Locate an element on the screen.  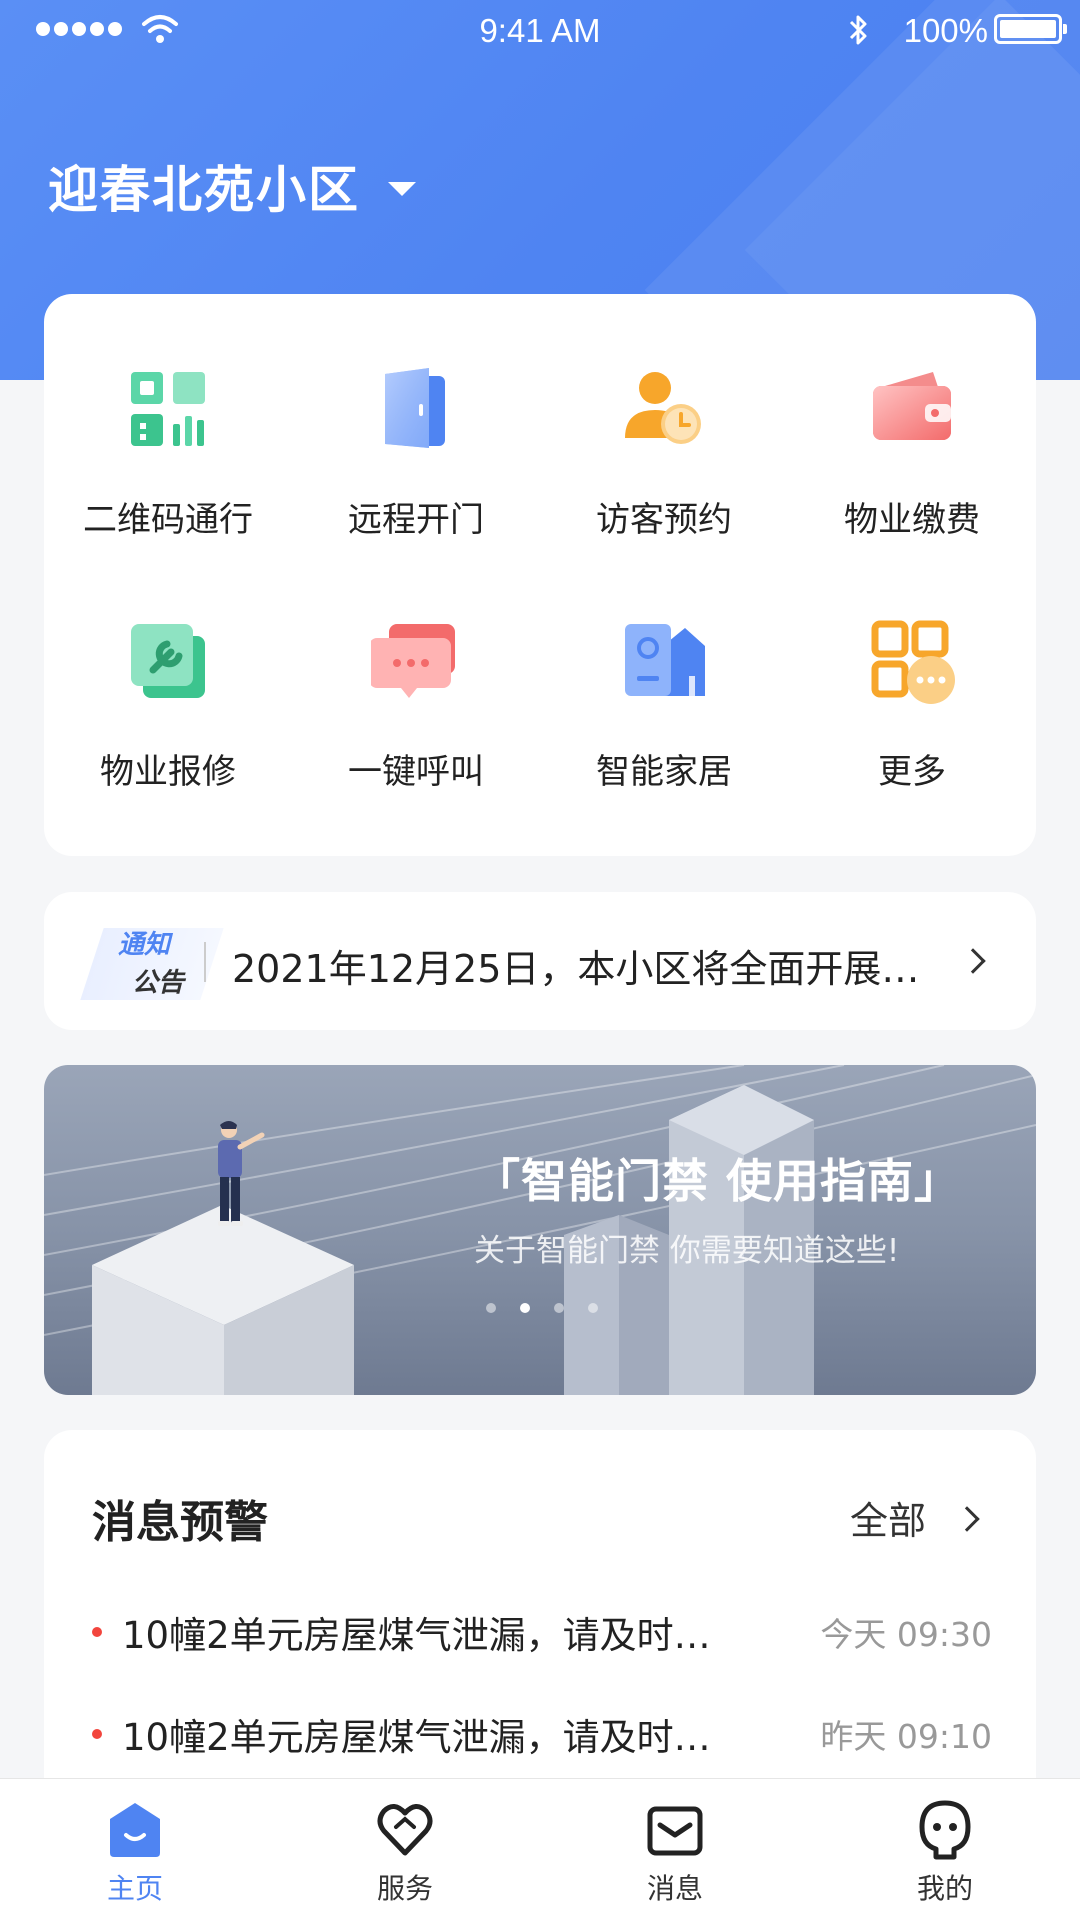
home-icon is located at coordinates (135, 1830).